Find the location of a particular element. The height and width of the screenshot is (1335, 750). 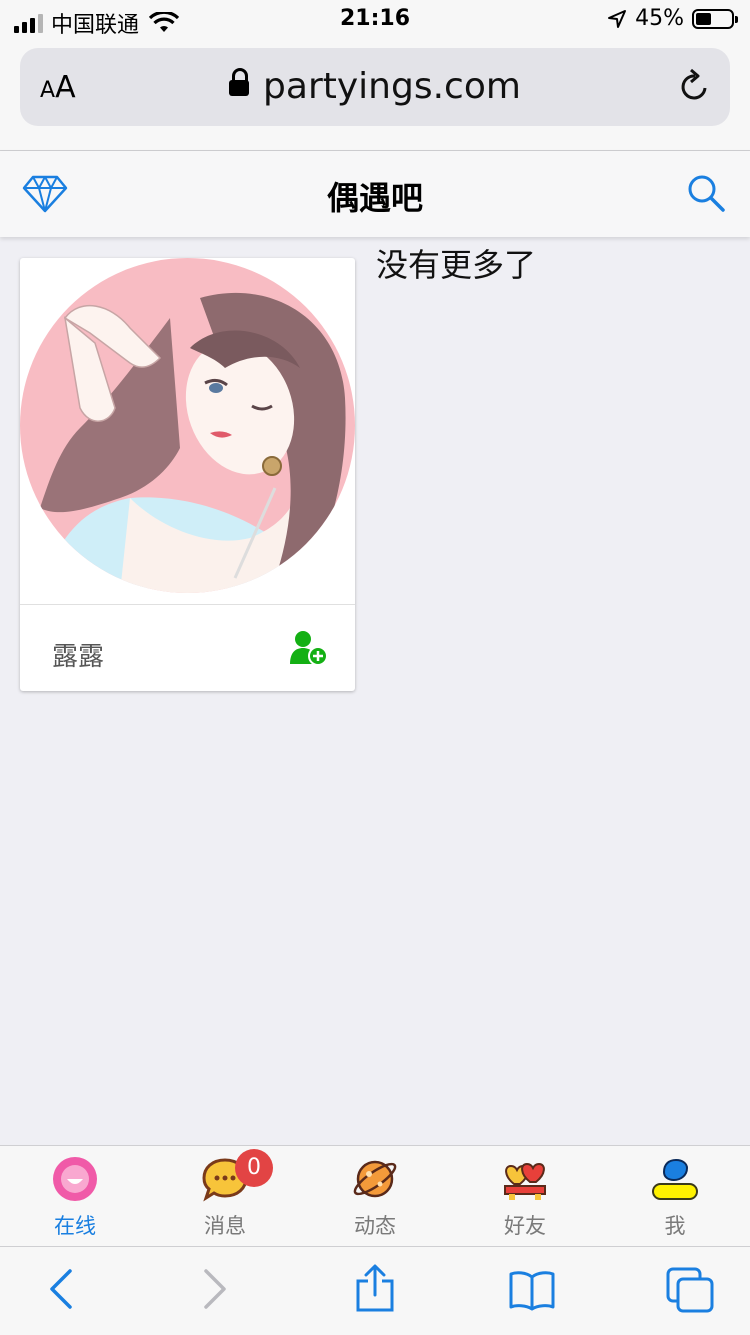

tab-label: 我 is located at coordinates (675, 1226).